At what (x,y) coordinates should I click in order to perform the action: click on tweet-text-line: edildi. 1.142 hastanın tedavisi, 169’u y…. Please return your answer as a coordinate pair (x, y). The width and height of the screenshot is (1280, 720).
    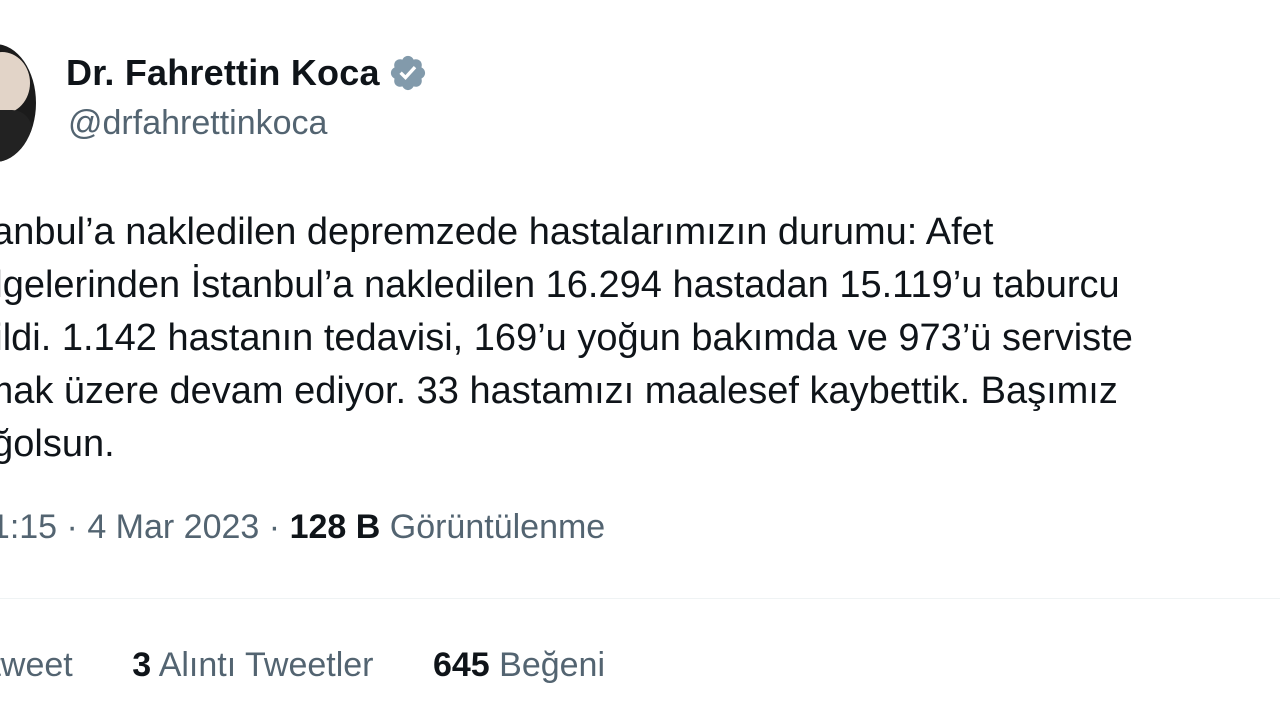
    Looking at the image, I should click on (566, 338).